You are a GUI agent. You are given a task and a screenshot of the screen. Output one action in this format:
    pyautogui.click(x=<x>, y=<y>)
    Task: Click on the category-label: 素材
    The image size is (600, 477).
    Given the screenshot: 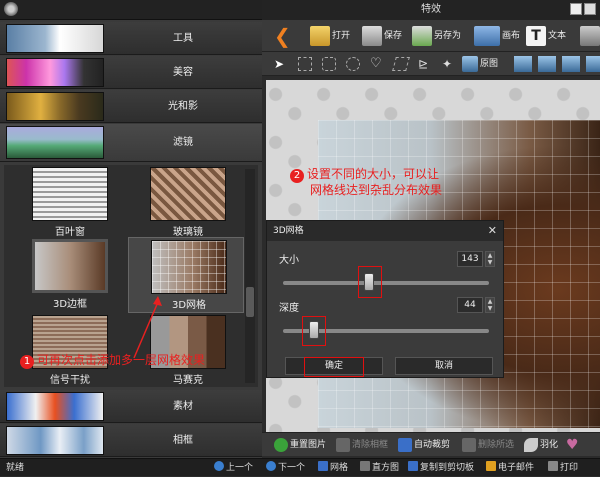 What is the action you would take?
    pyautogui.click(x=183, y=406)
    